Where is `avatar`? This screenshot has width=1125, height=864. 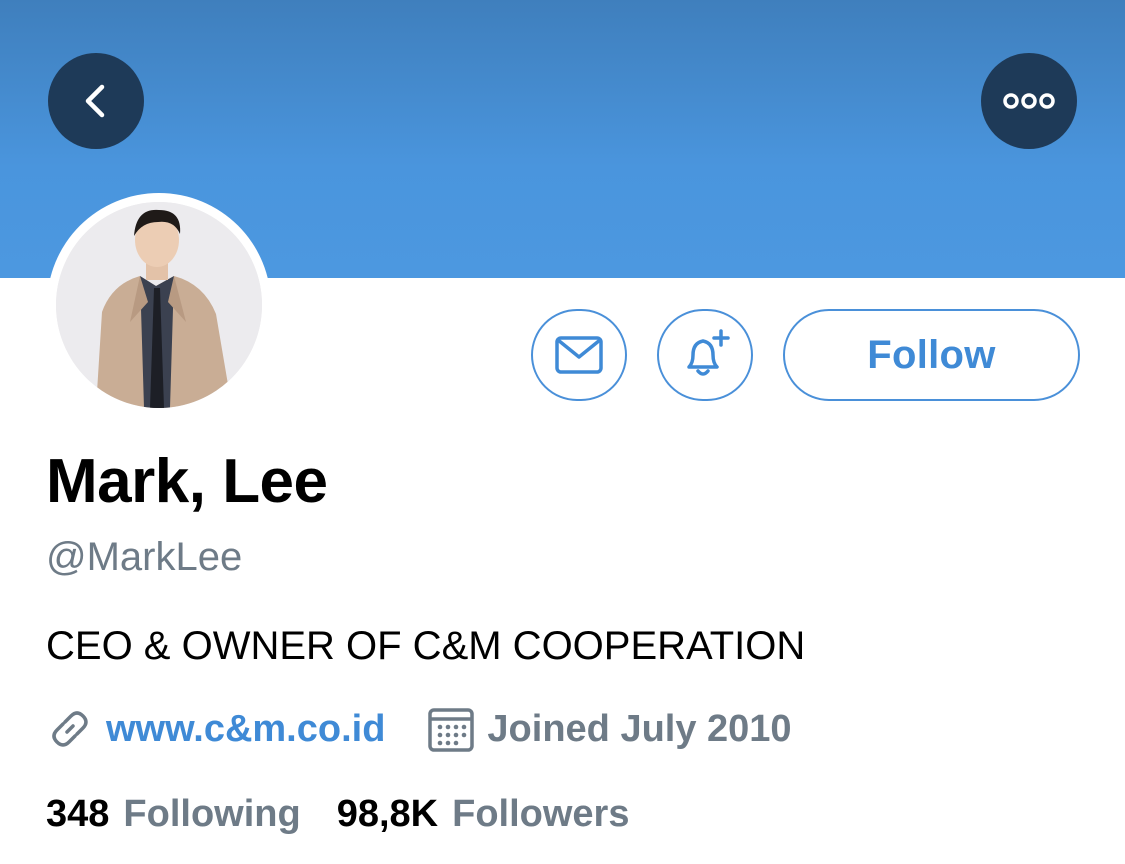 avatar is located at coordinates (159, 305).